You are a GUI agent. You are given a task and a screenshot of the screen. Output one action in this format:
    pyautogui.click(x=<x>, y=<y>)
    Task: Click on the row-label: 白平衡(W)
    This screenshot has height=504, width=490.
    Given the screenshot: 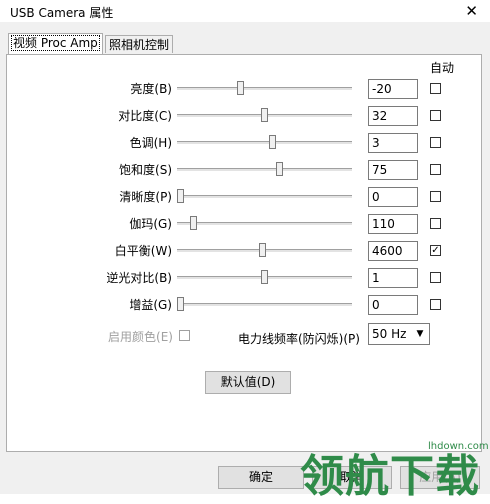 What is the action you would take?
    pyautogui.click(x=143, y=251)
    